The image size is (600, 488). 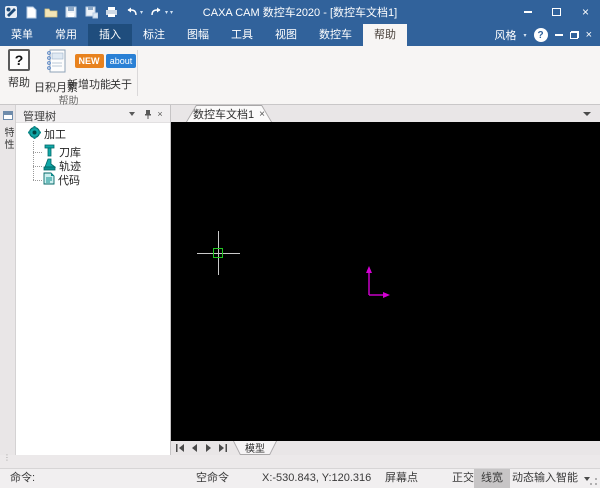 What do you see at coordinates (317, 478) in the screenshot?
I see `cursor-coordinates: X:-530.843, Y:120.316` at bounding box center [317, 478].